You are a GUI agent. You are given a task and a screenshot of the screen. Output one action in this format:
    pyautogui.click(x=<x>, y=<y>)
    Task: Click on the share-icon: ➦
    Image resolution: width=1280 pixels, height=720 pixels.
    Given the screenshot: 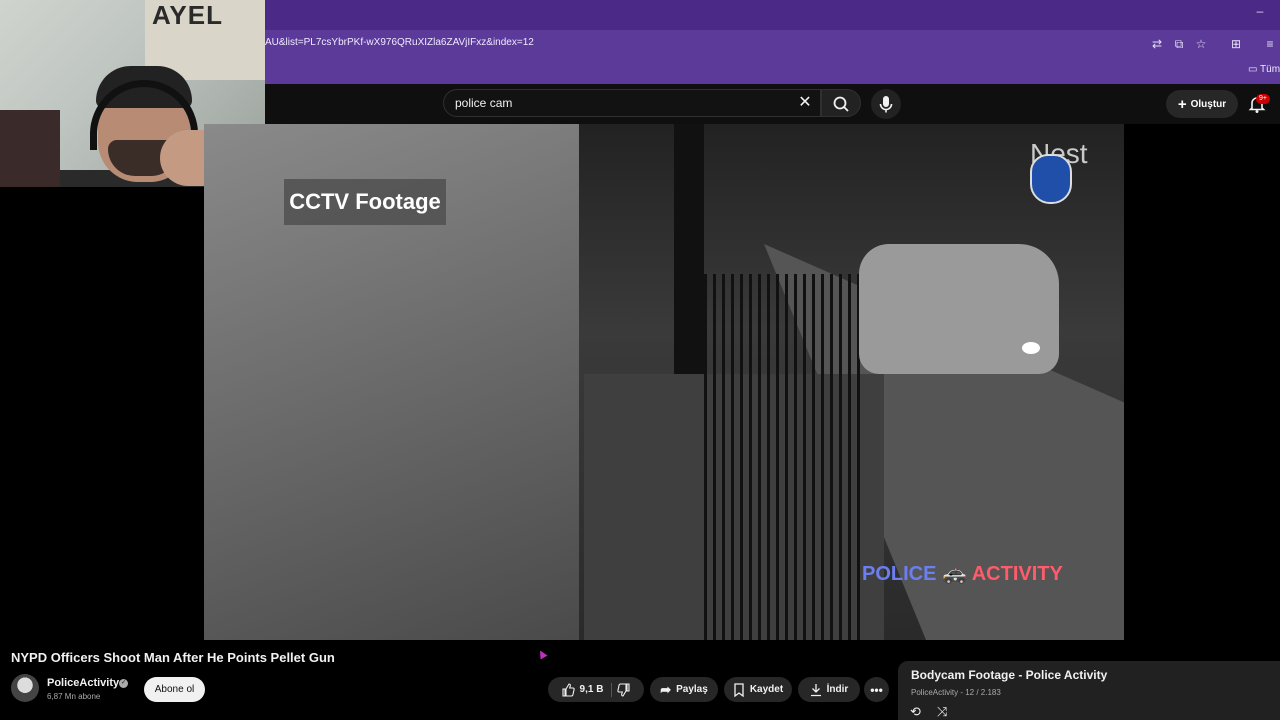 What is the action you would take?
    pyautogui.click(x=666, y=689)
    